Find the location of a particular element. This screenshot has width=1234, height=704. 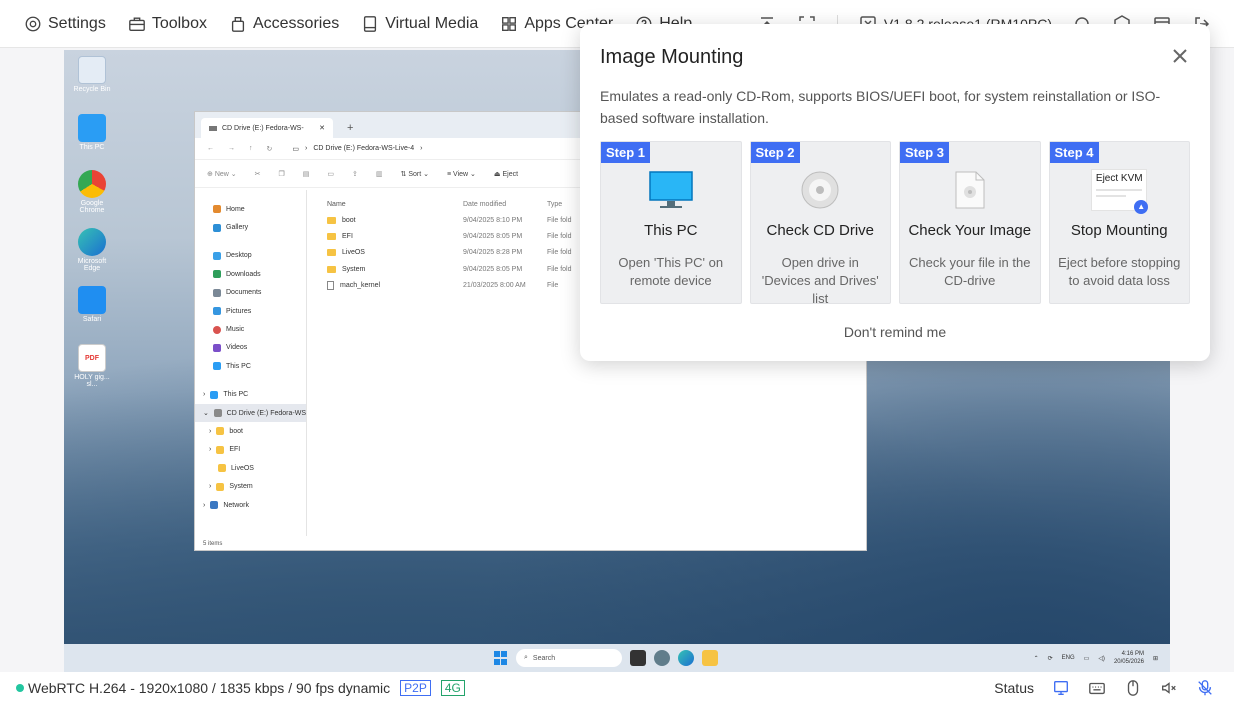

eject-kvm-card: Eject KVM ▲ is located at coordinates (1120, 191).